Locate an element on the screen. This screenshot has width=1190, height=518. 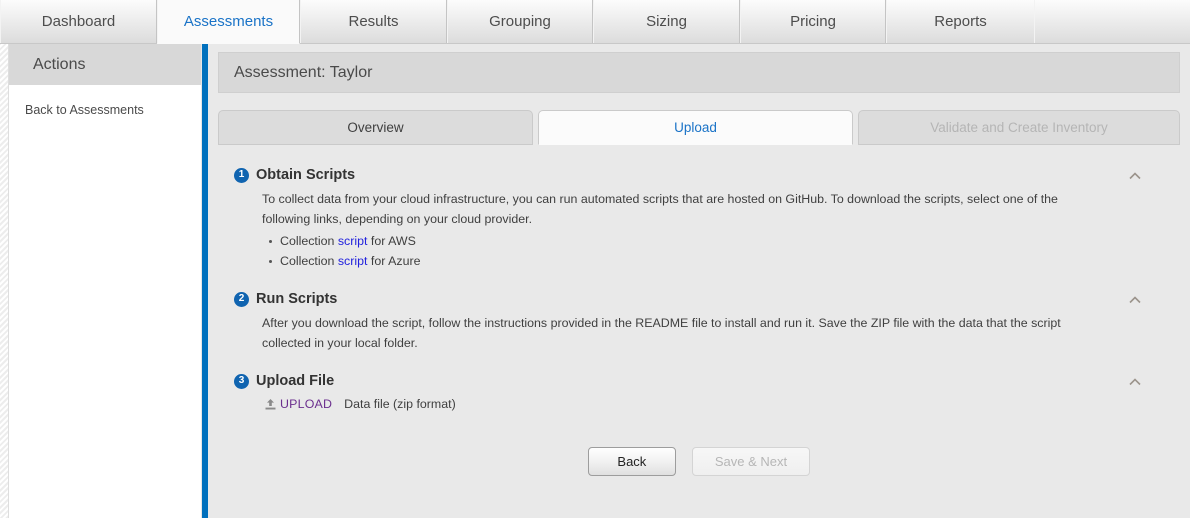
tab-dashboard-label: Dashboard is located at coordinates (78, 21).